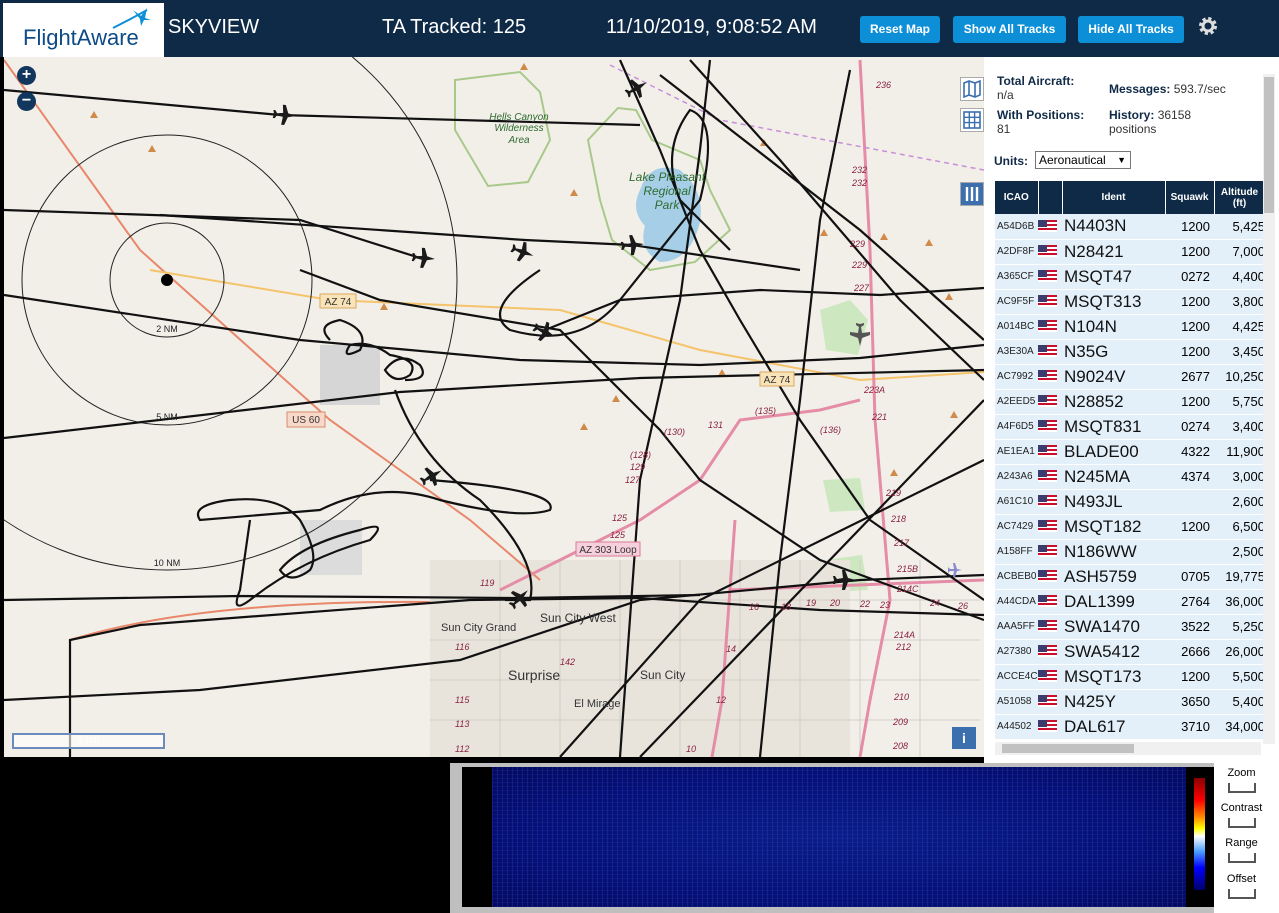 This screenshot has height=913, width=1279. What do you see at coordinates (487, 583) in the screenshot?
I see `svg-text: 119` at bounding box center [487, 583].